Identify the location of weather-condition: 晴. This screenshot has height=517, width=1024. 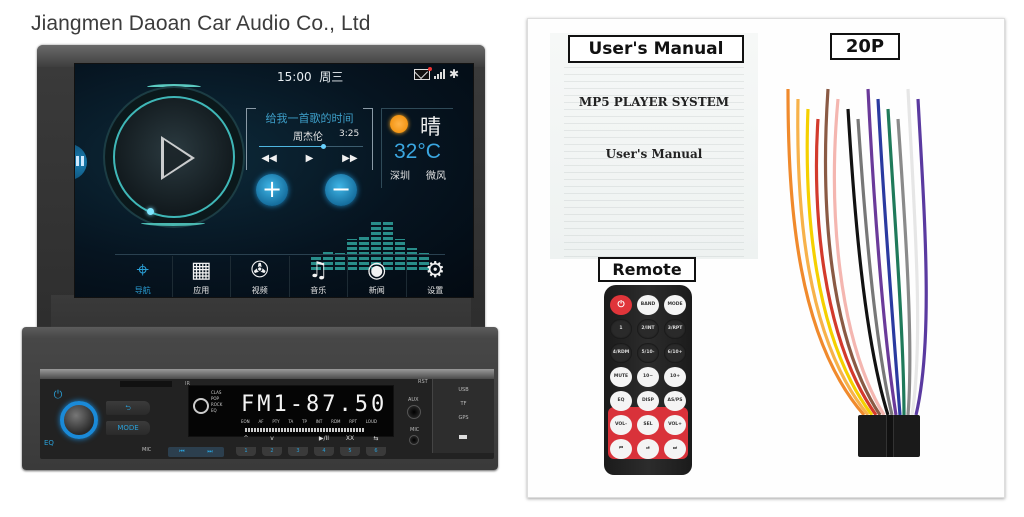
(430, 127).